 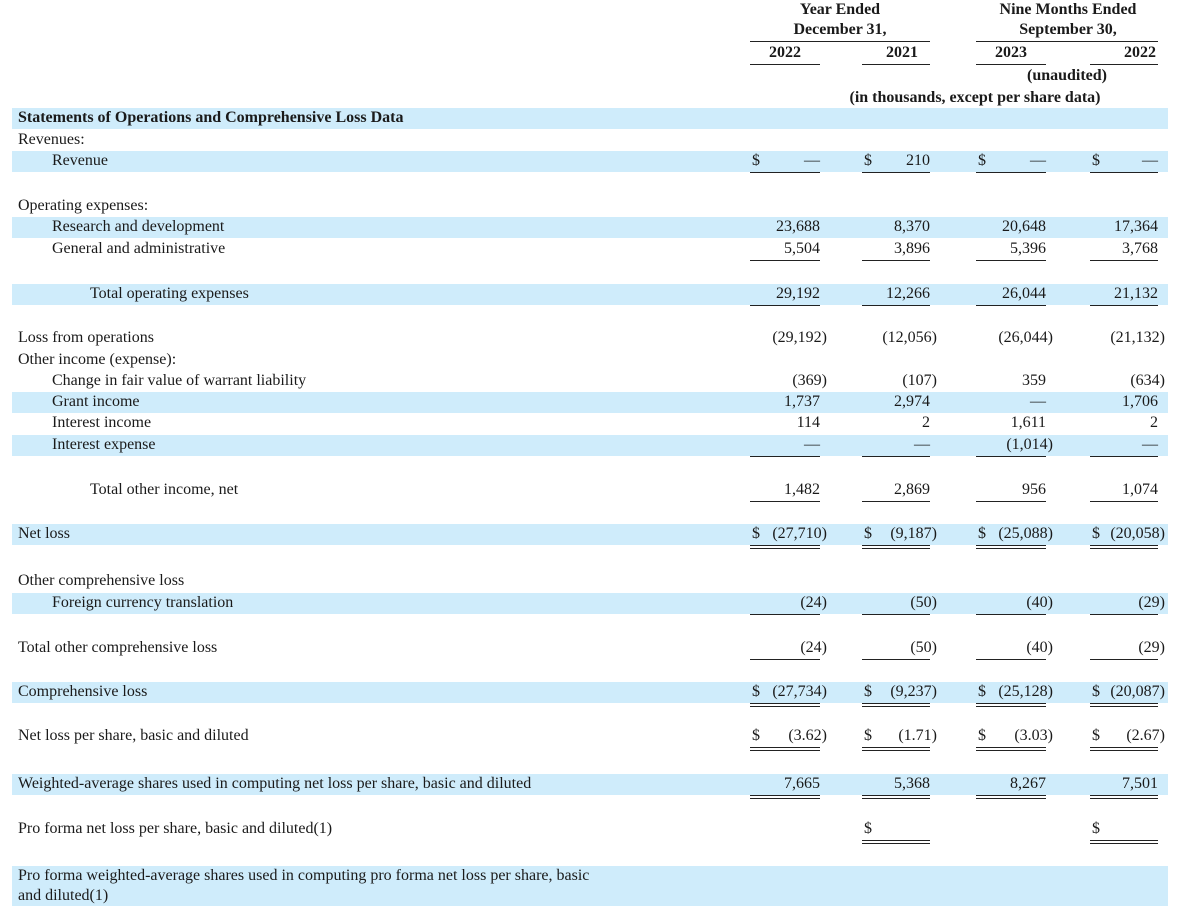 I want to click on cell-value: (634), so click(x=1147, y=380).